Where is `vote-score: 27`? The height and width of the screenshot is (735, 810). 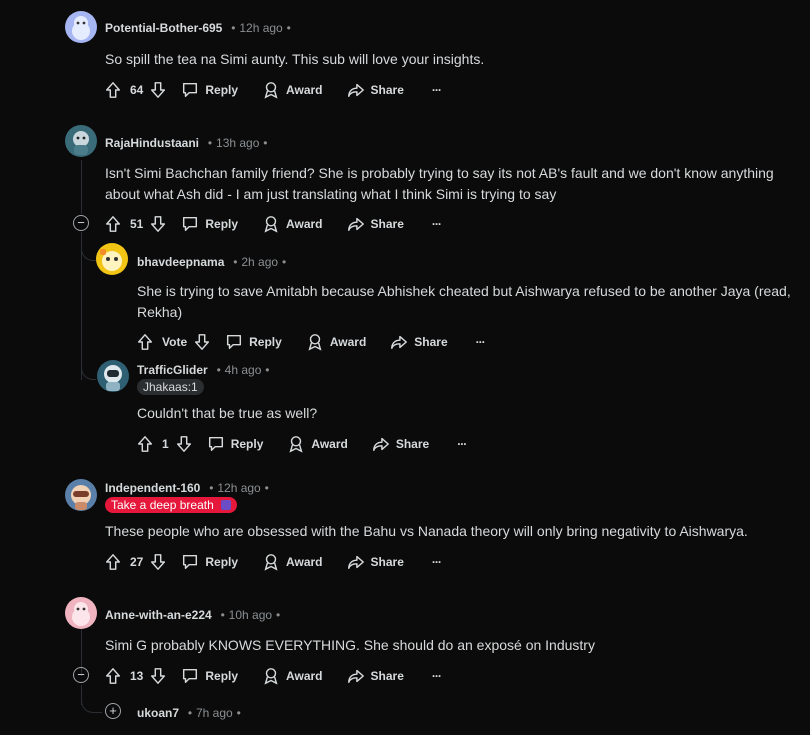 vote-score: 27 is located at coordinates (137, 562).